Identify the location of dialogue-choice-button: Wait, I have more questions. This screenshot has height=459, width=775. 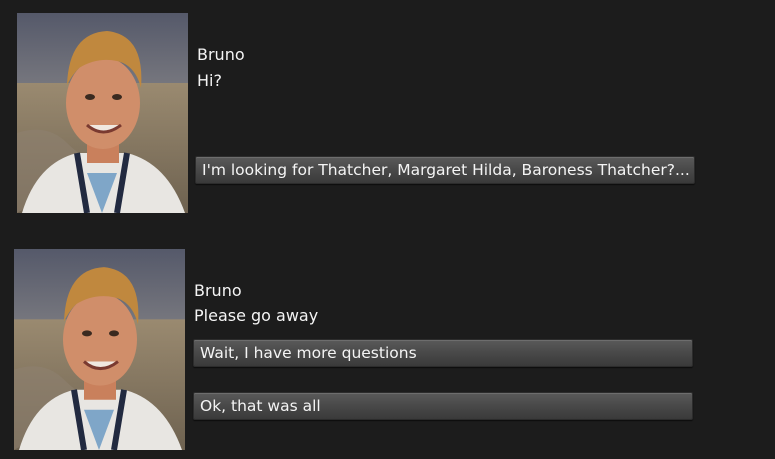
(443, 353).